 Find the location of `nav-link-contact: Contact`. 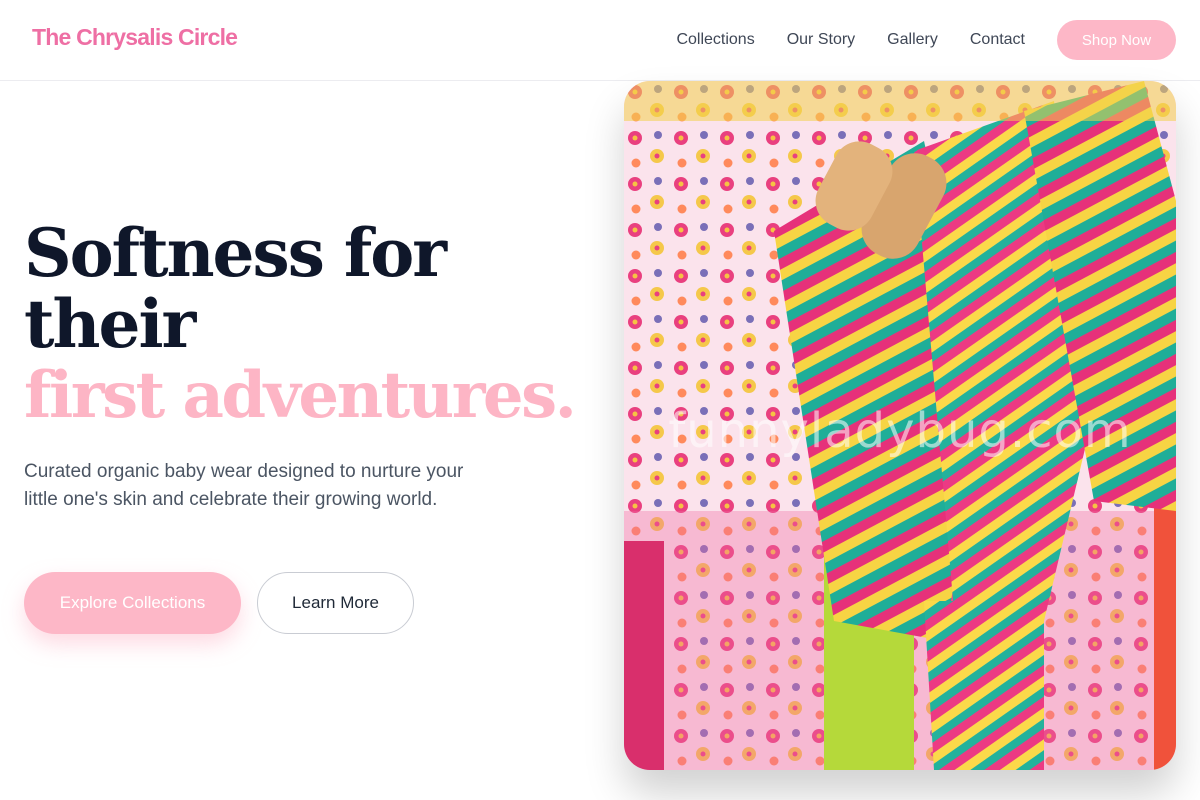

nav-link-contact: Contact is located at coordinates (997, 40).